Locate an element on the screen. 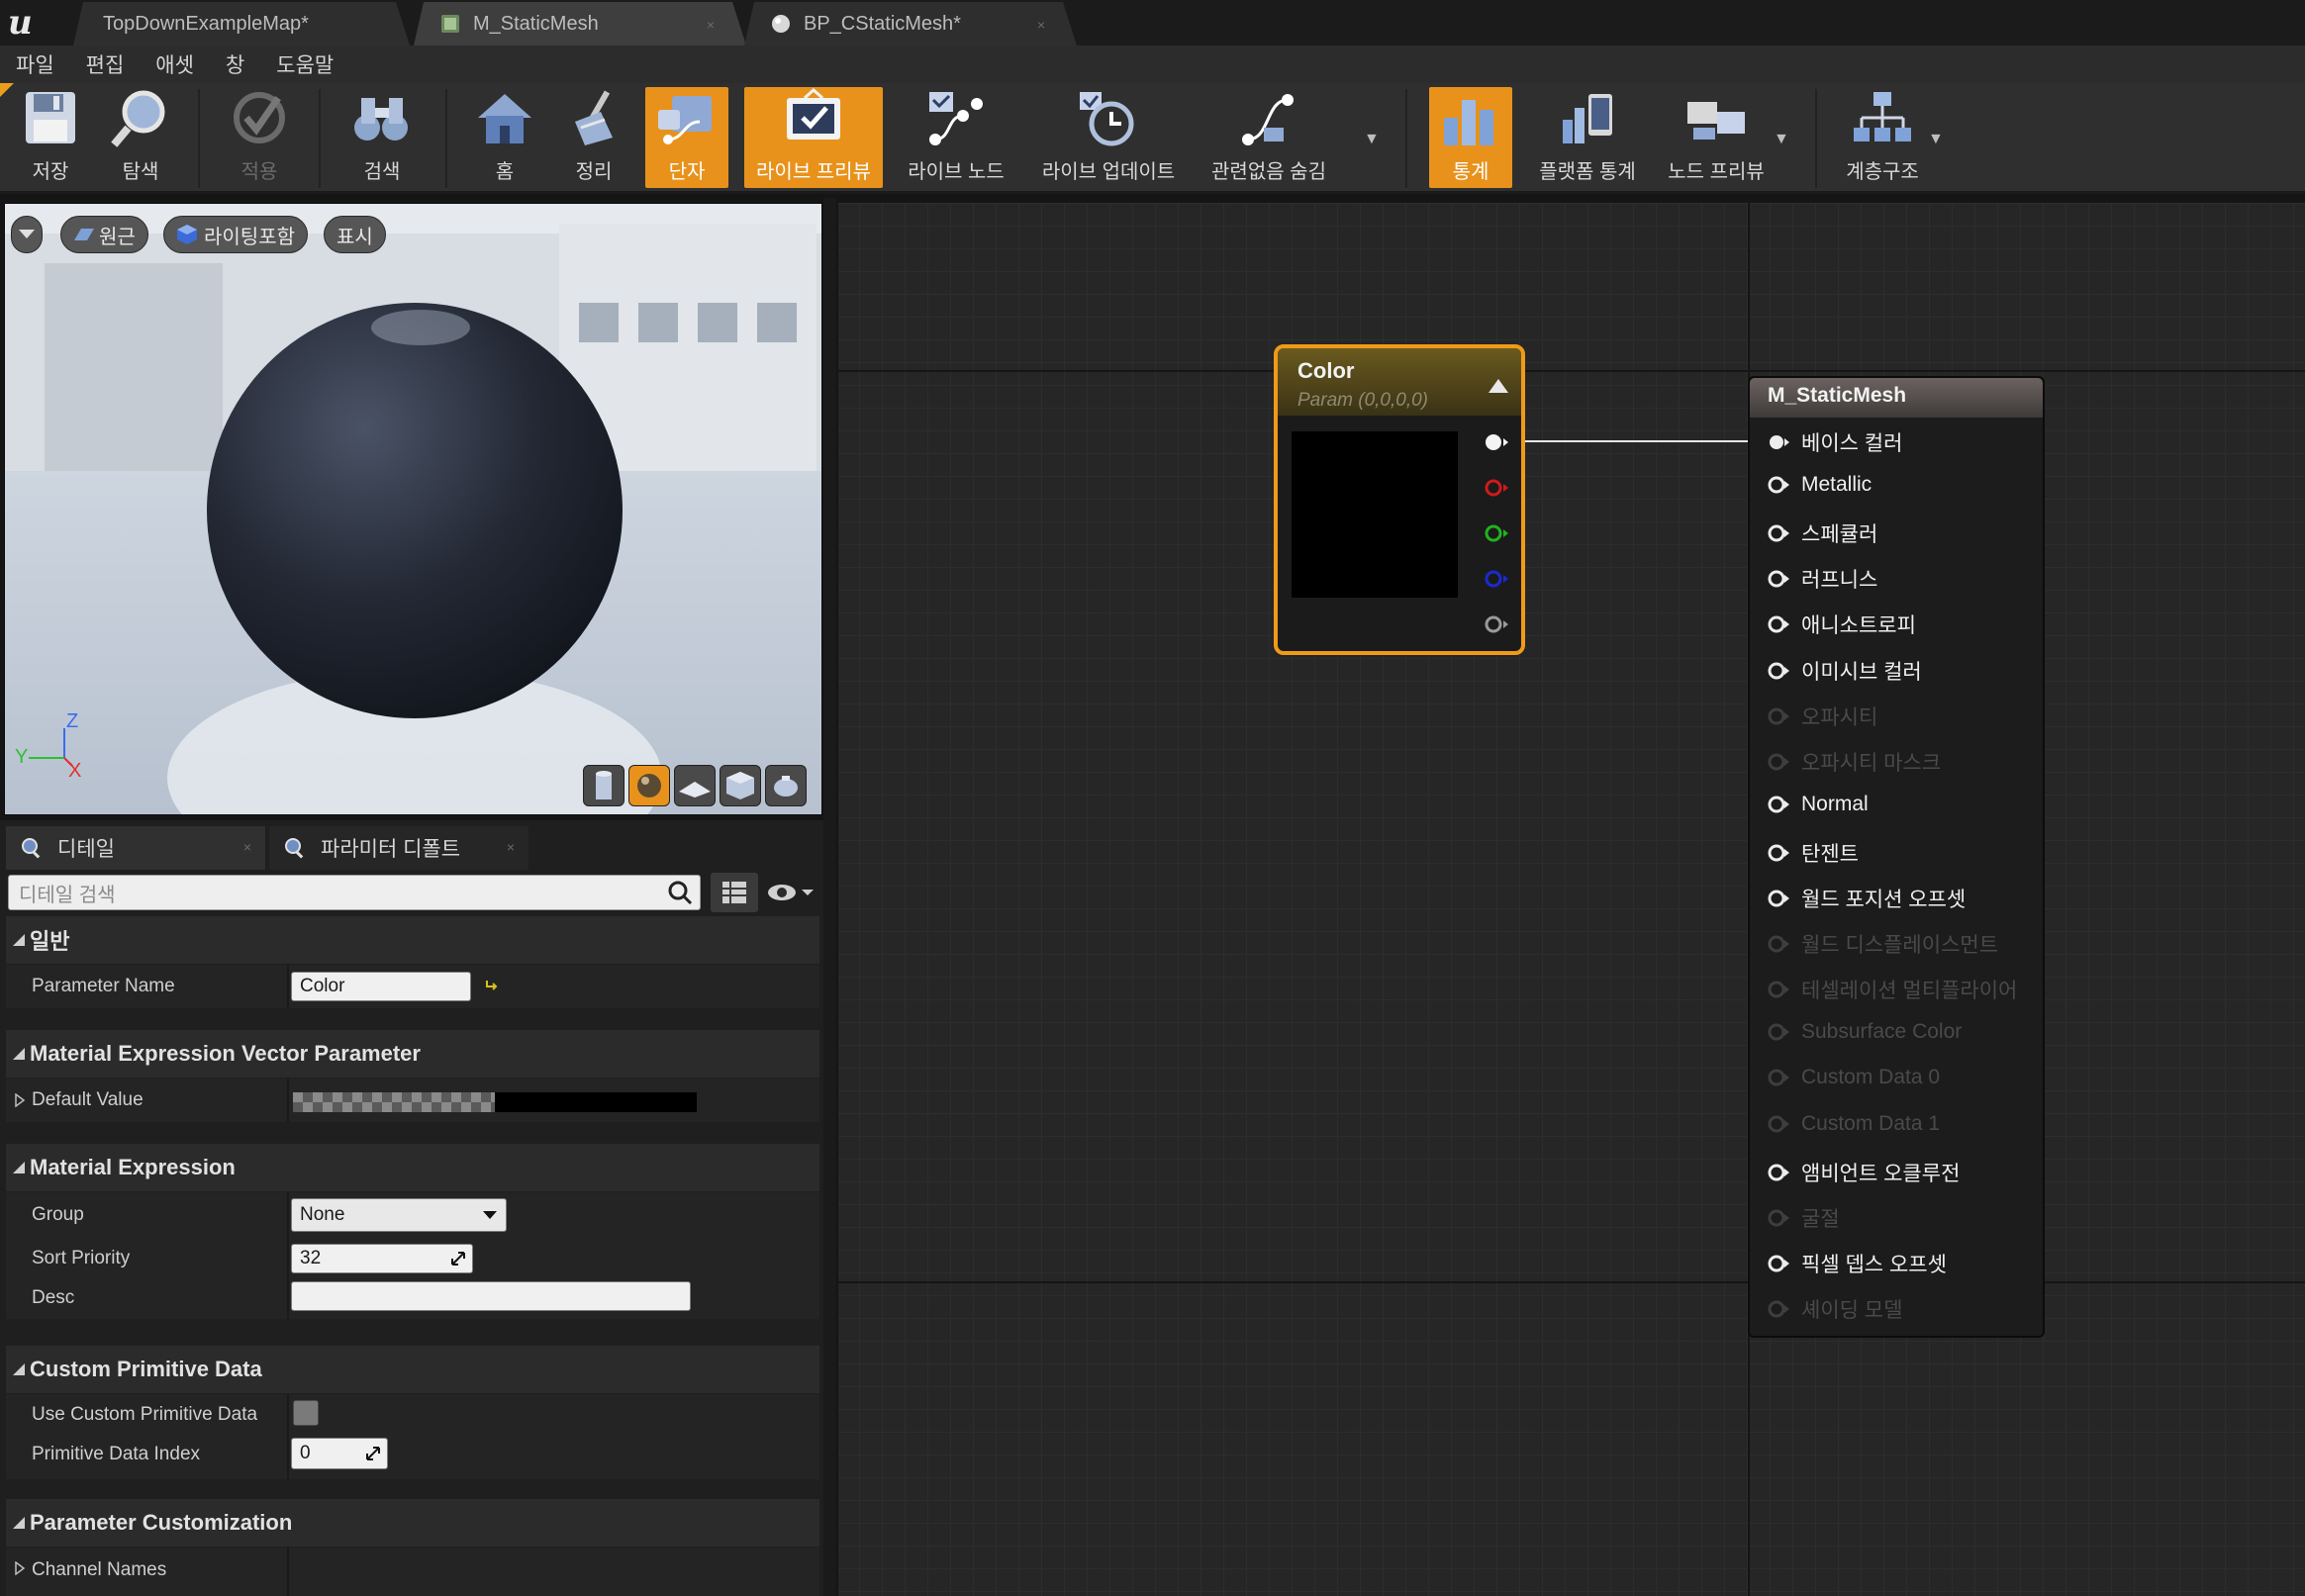  perspective-button: 원근 is located at coordinates (104, 234).